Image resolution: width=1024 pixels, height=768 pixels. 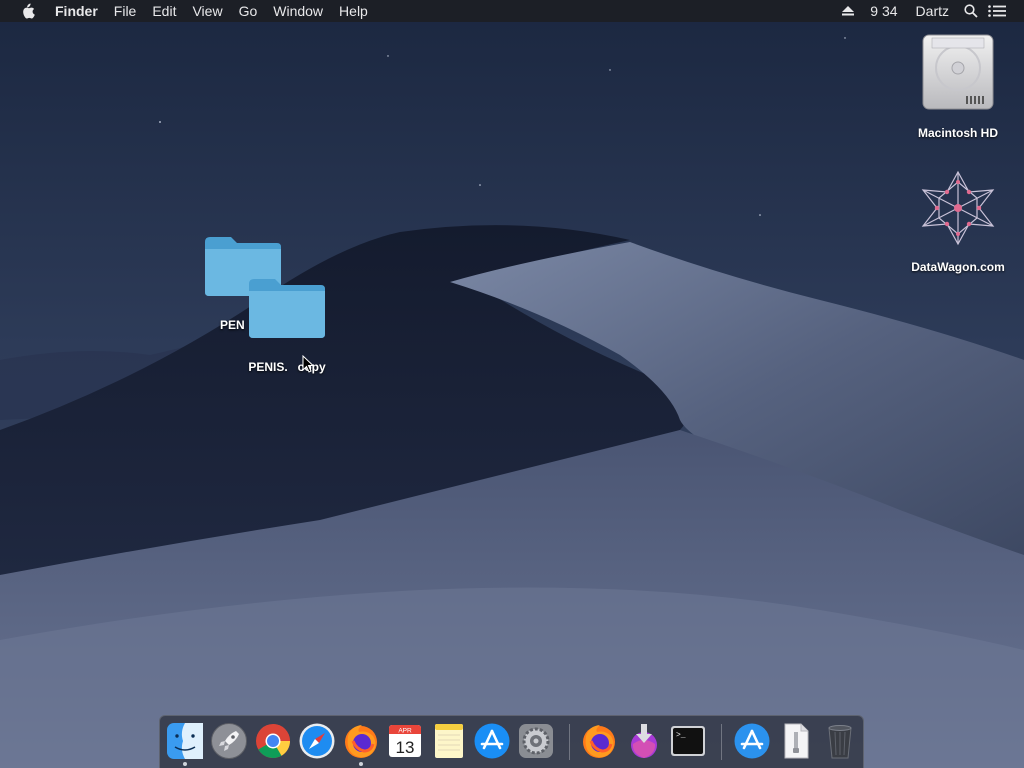 I want to click on desktop-icon-macintosh-hd: Macintosh HD, so click(x=958, y=86).